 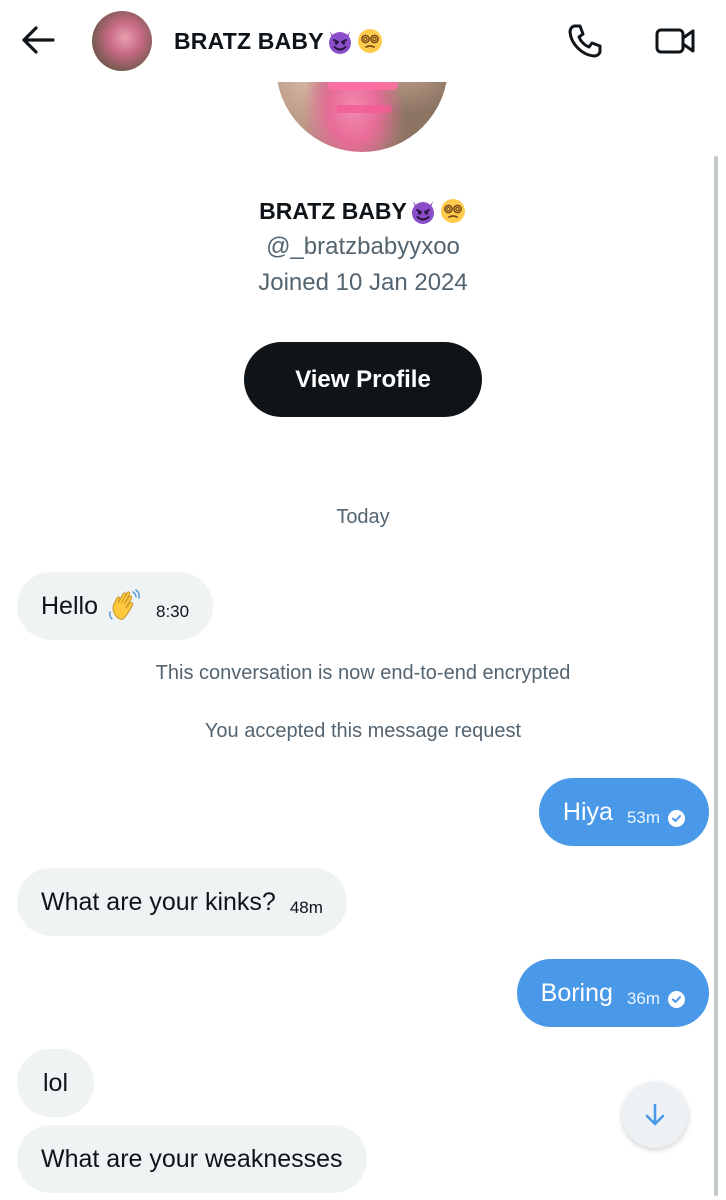 I want to click on back-button, so click(x=38, y=40).